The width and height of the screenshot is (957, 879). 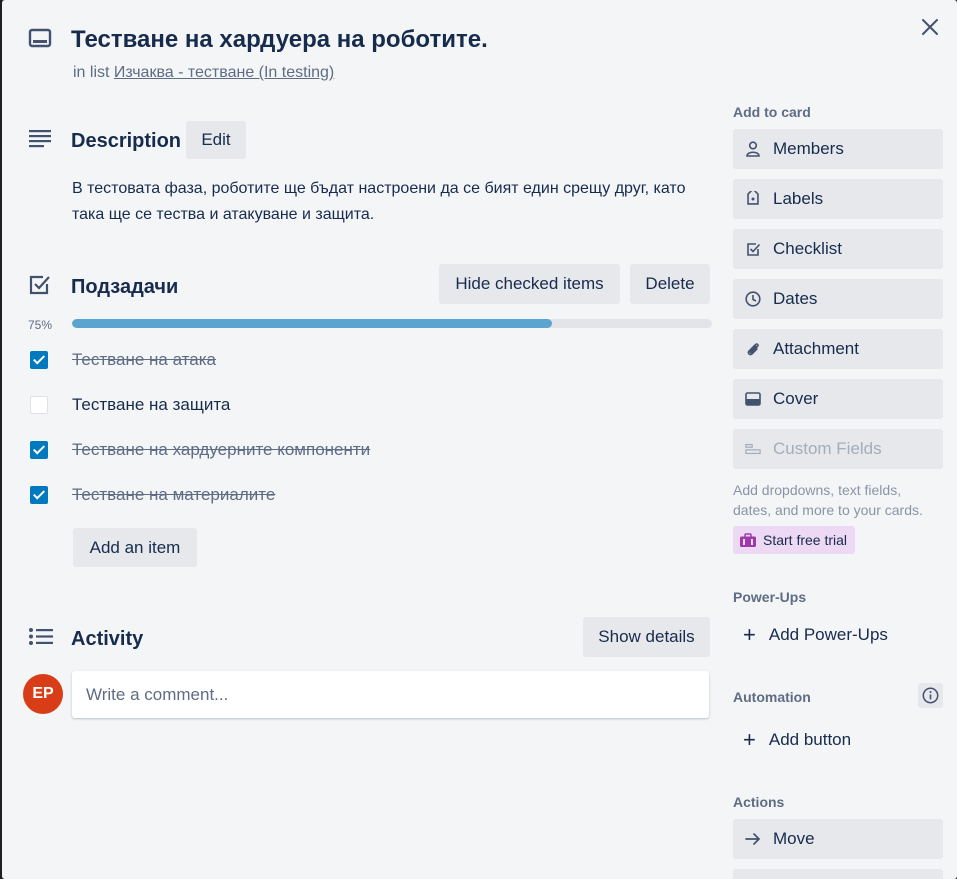 What do you see at coordinates (838, 399) in the screenshot?
I see `cover-button: Cover` at bounding box center [838, 399].